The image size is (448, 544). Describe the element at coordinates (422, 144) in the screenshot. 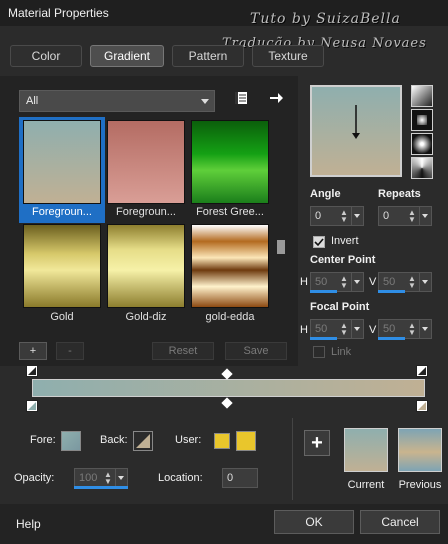

I see `radial-type-button` at that location.